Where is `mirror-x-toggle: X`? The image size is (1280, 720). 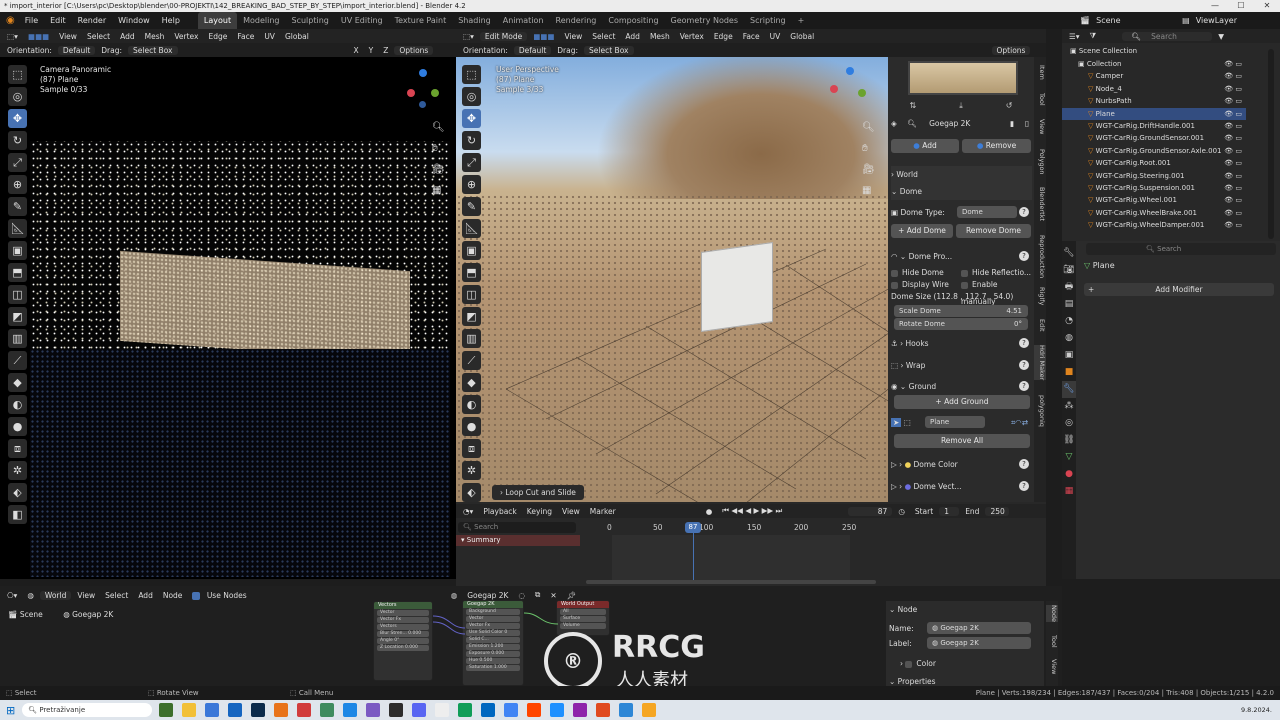 mirror-x-toggle: X is located at coordinates (356, 50).